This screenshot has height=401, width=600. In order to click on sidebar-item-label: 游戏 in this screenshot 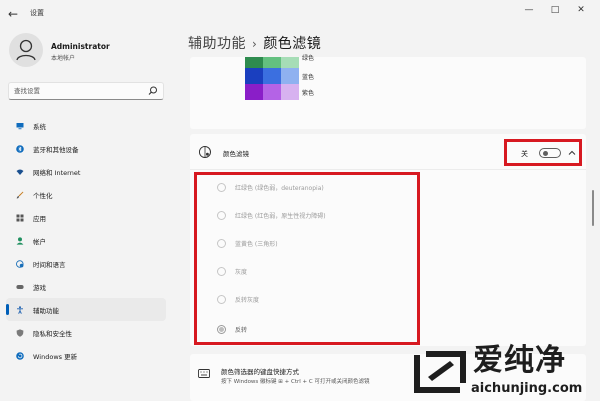, I will do `click(39, 287)`.